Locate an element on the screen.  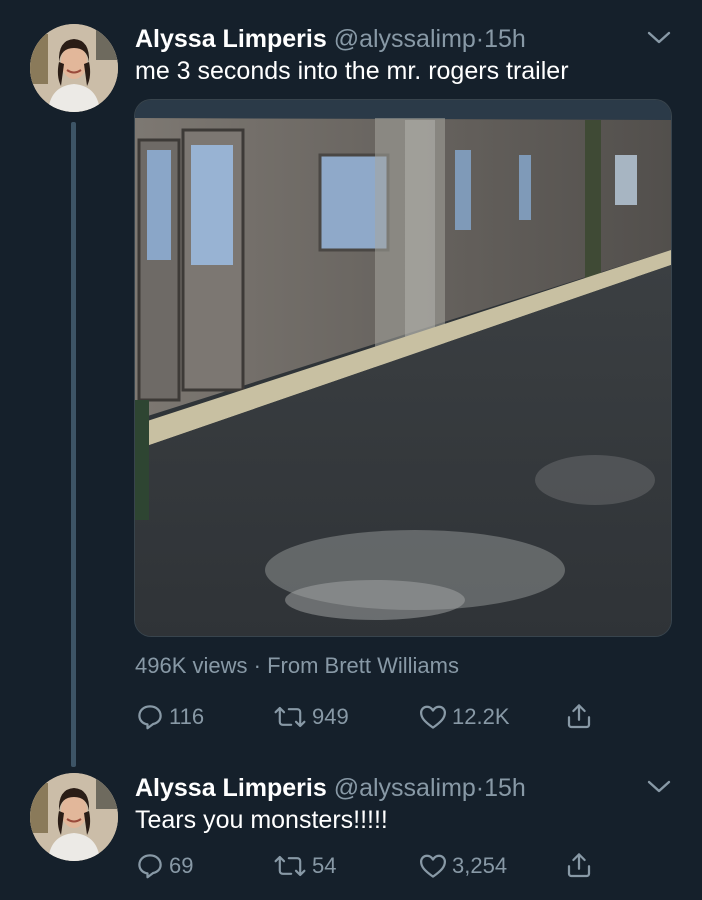
tweet-text: Tears you monsters!!!!! is located at coordinates (261, 820).